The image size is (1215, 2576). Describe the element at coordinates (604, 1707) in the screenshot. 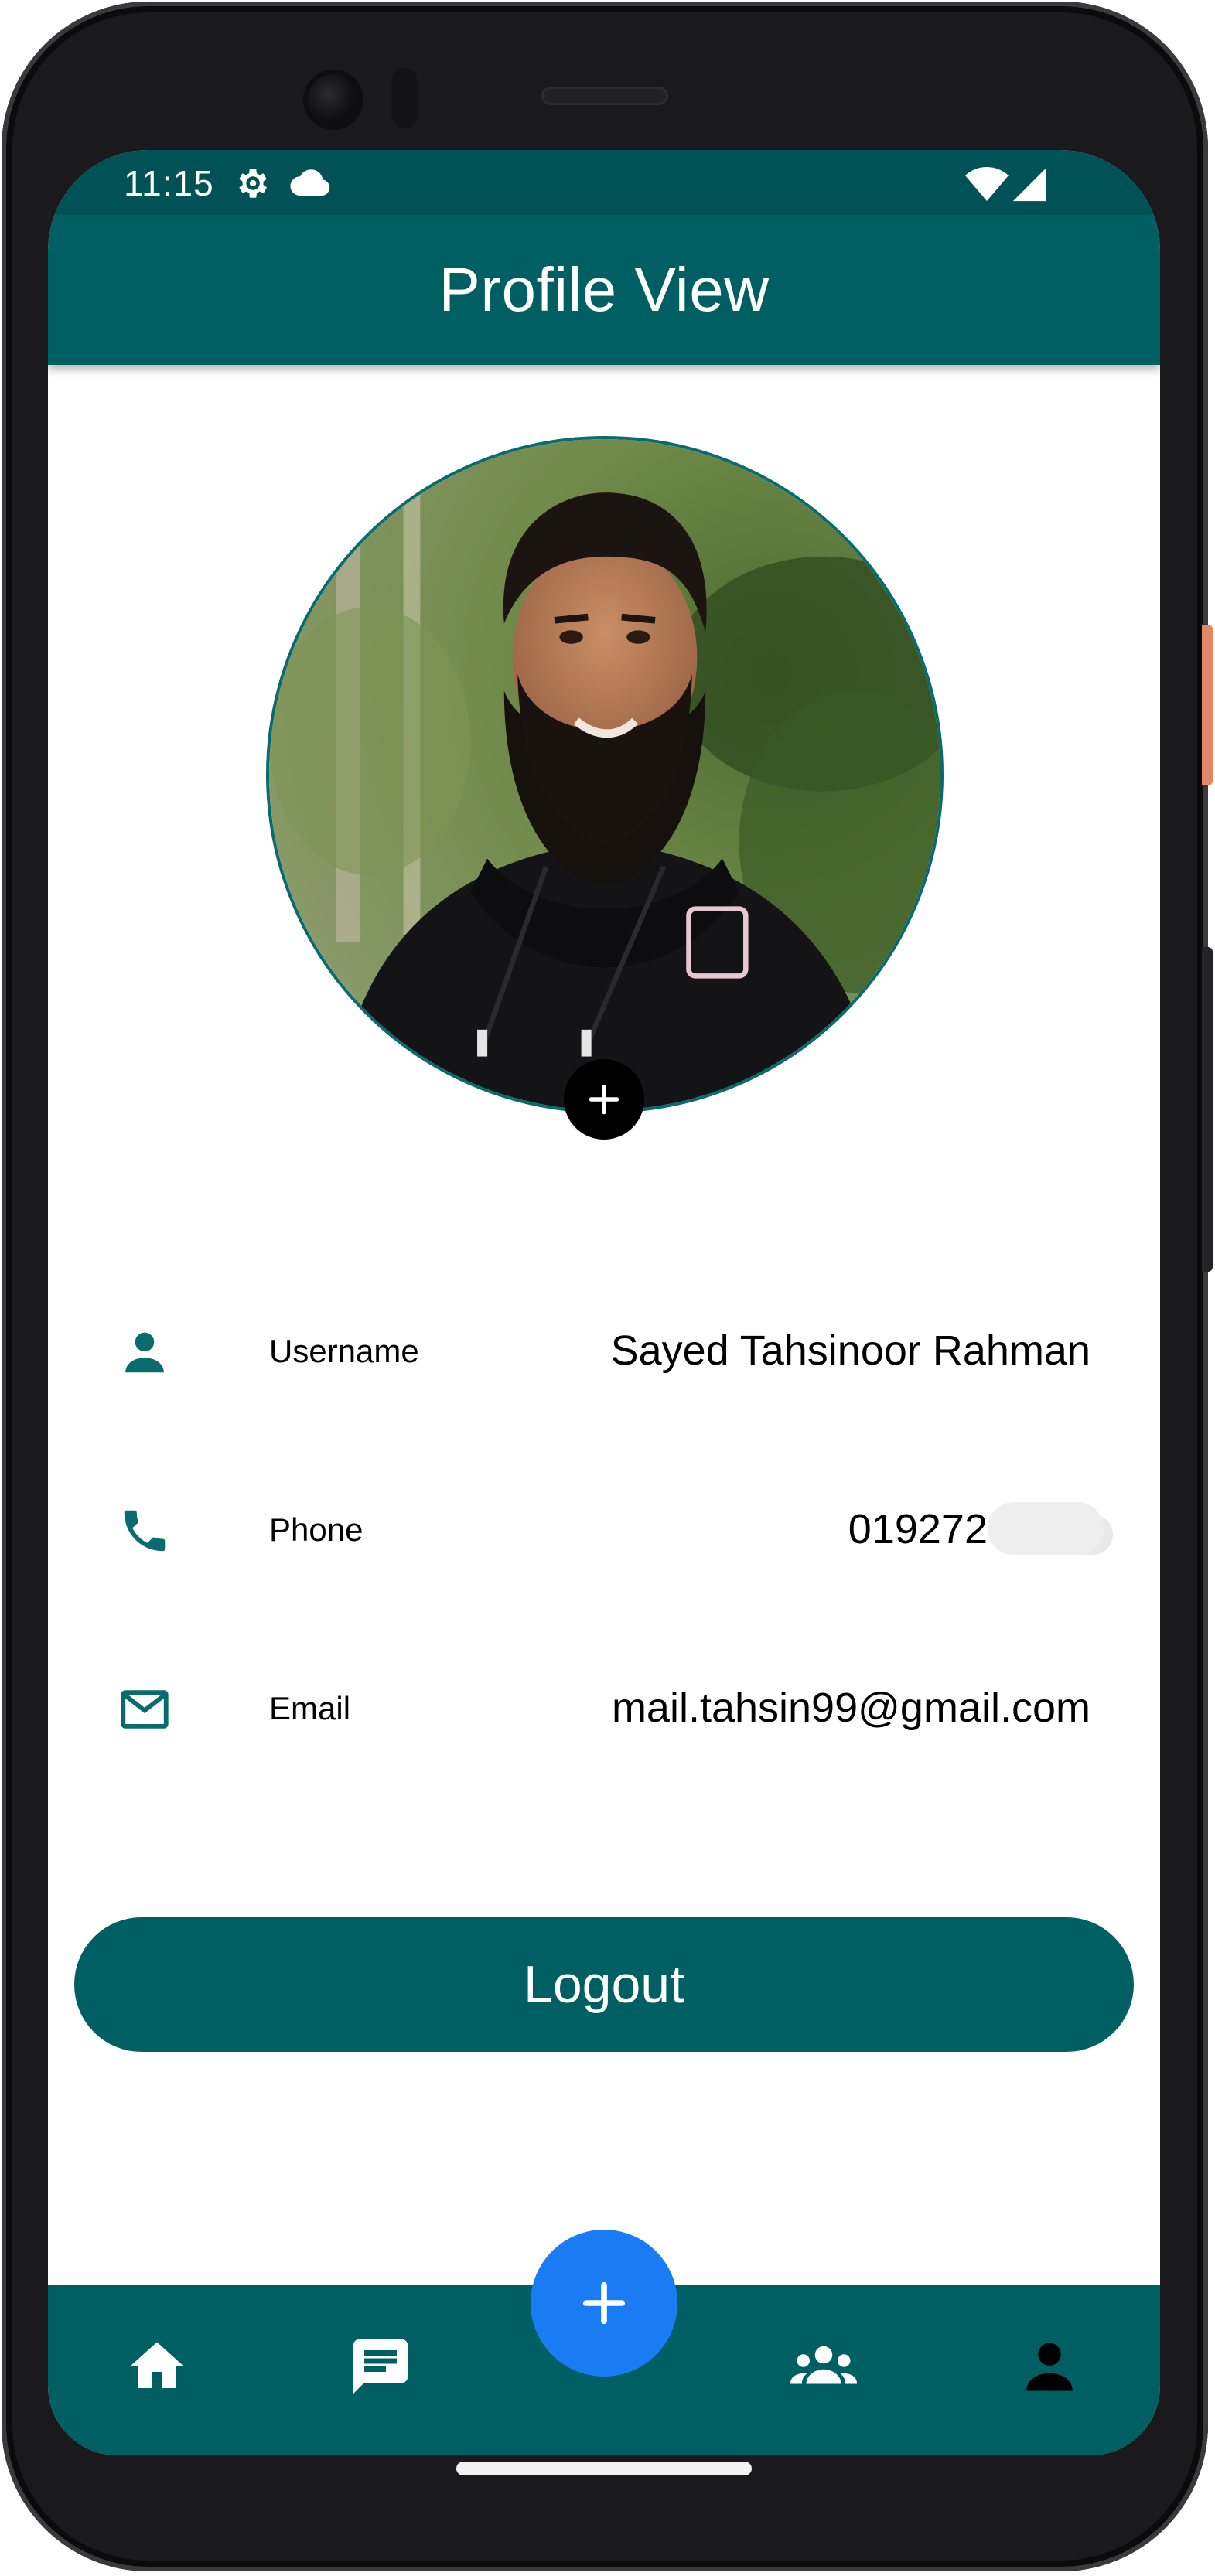

I see `email-row: Email mail.tahsin99@gmail.com` at that location.